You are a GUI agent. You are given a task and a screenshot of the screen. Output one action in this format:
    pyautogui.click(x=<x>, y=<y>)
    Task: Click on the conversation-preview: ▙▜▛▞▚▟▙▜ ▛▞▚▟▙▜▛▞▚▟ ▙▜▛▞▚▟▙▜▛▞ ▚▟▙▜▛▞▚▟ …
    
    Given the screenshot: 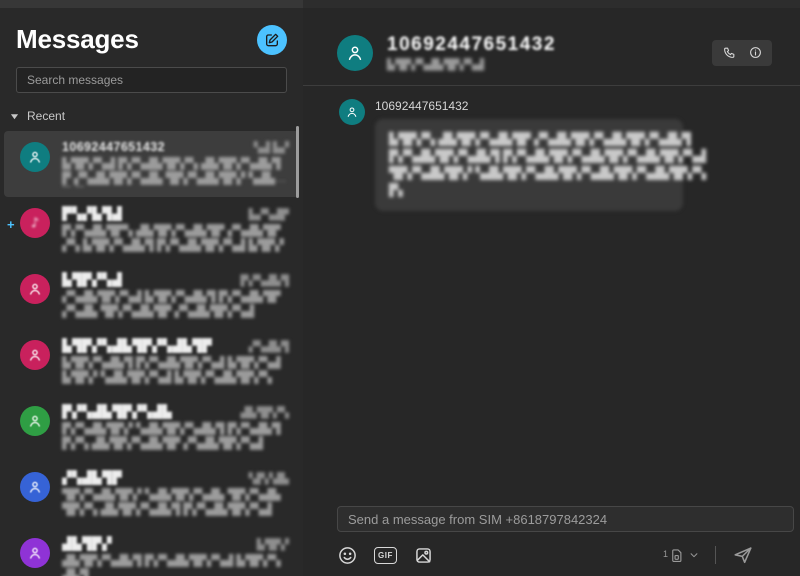 What is the action you would take?
    pyautogui.click(x=171, y=370)
    